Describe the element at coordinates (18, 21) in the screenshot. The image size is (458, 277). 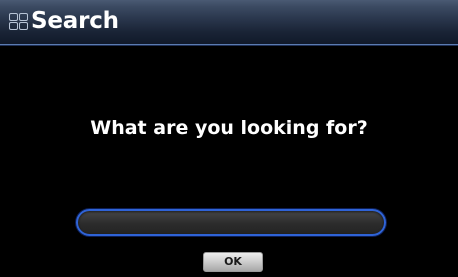
I see `grid-icon` at that location.